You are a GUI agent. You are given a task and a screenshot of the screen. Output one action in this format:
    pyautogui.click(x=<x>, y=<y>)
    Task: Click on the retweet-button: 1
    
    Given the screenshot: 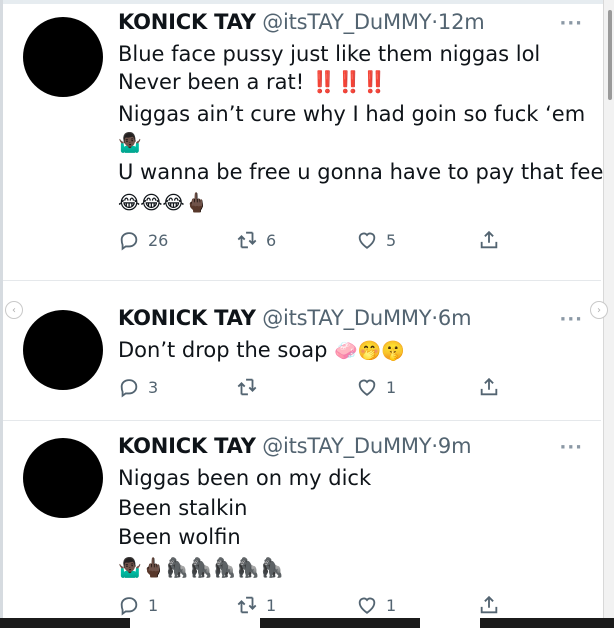 What is the action you would take?
    pyautogui.click(x=256, y=605)
    